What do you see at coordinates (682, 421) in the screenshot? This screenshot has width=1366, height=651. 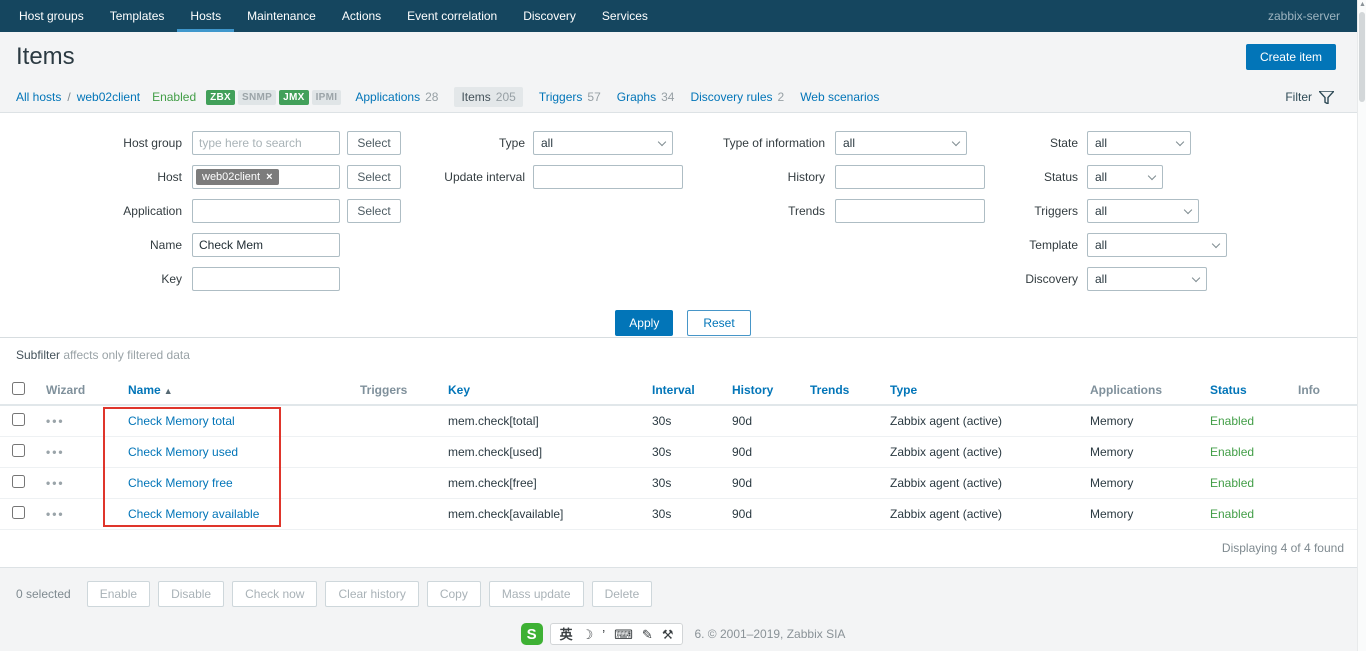 I see `interval-cell: 30s` at bounding box center [682, 421].